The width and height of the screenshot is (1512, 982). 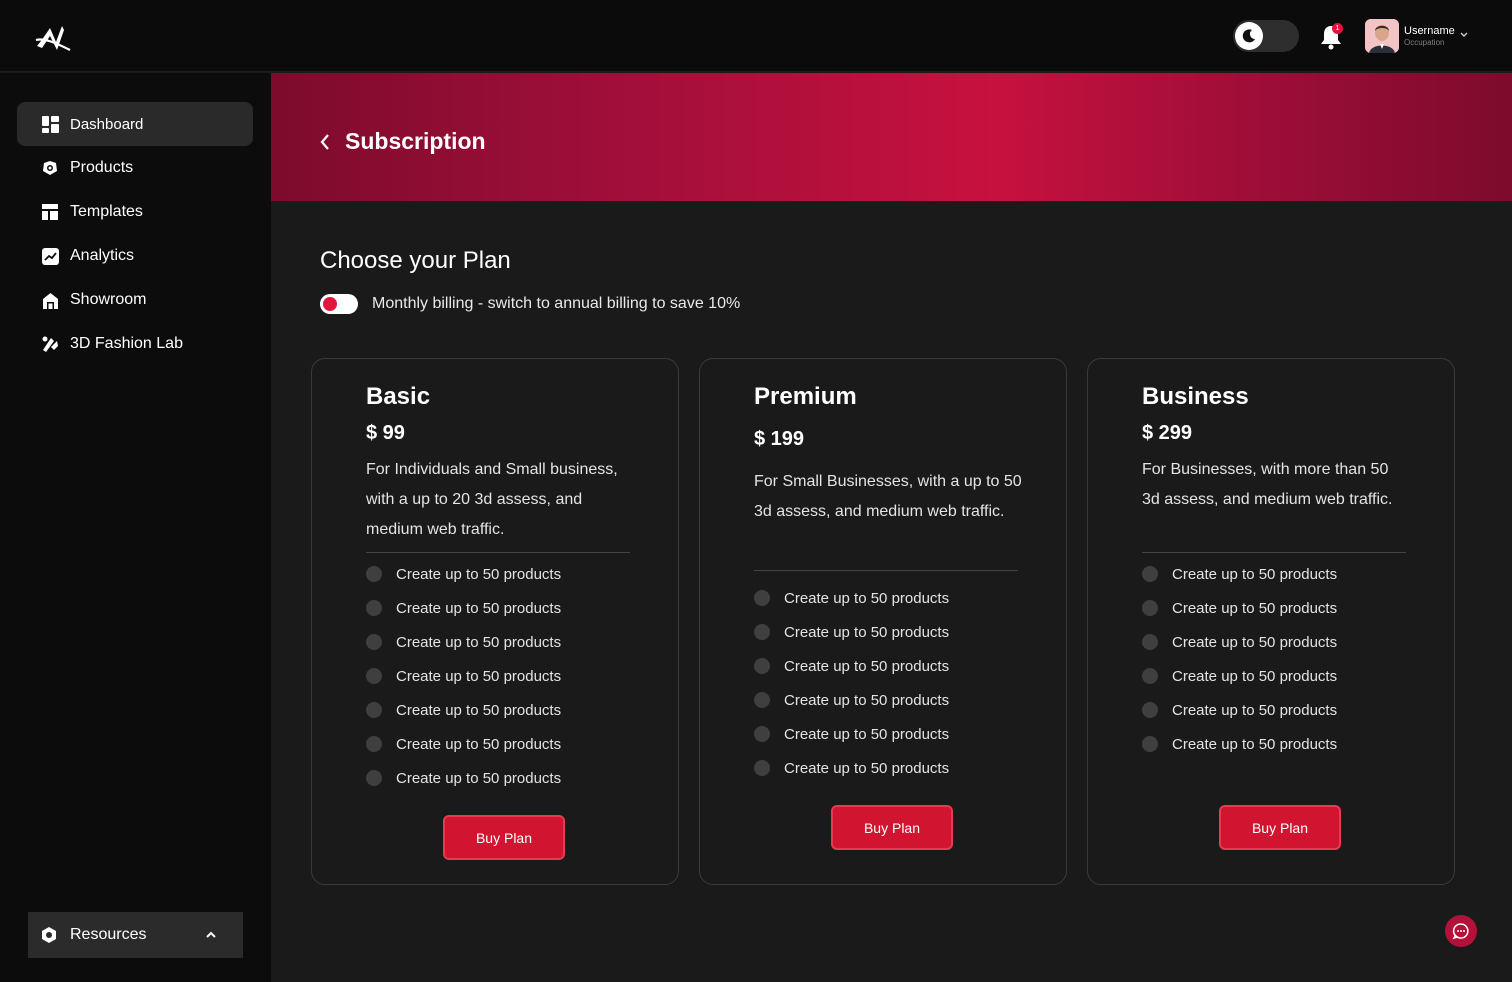 What do you see at coordinates (50, 124) in the screenshot?
I see `dashboard-icon` at bounding box center [50, 124].